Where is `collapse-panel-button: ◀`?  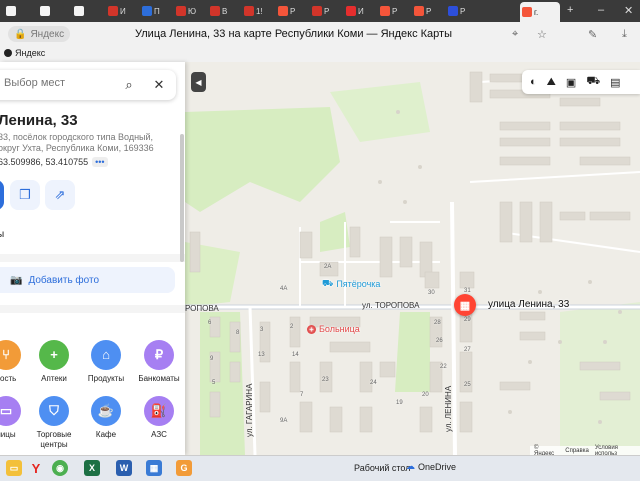 collapse-panel-button: ◀ is located at coordinates (198, 82).